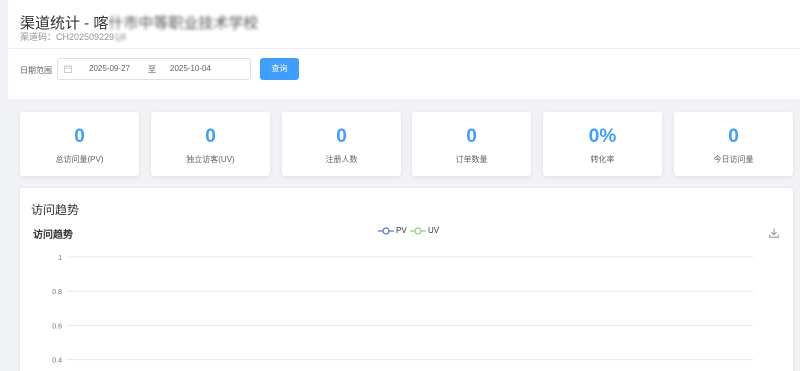 This screenshot has width=800, height=371. Describe the element at coordinates (57, 326) in the screenshot. I see `y-axis-tick-label: 0.6` at that location.